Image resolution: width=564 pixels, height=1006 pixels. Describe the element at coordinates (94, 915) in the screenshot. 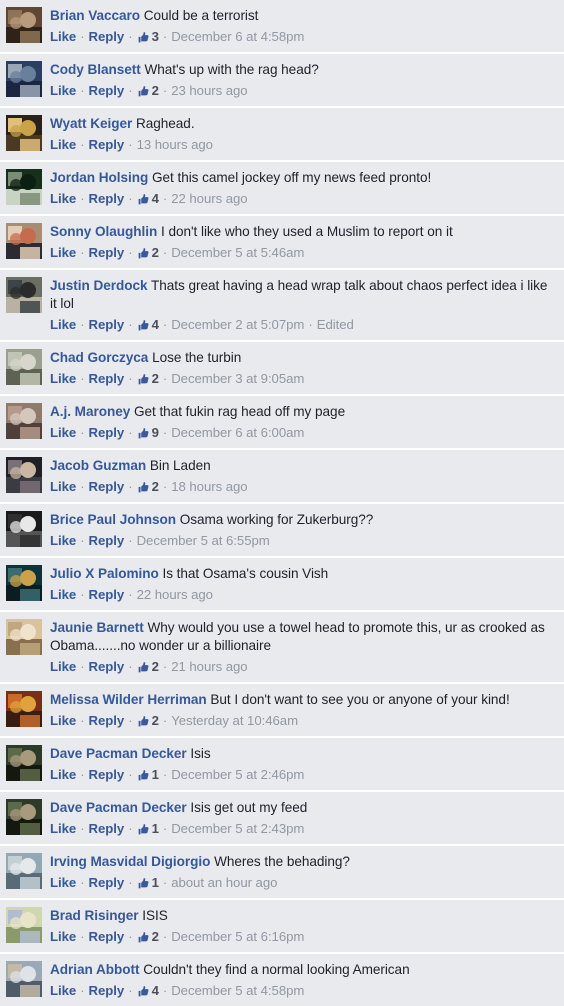

I see `comment-author-link: Brad Risinger` at that location.